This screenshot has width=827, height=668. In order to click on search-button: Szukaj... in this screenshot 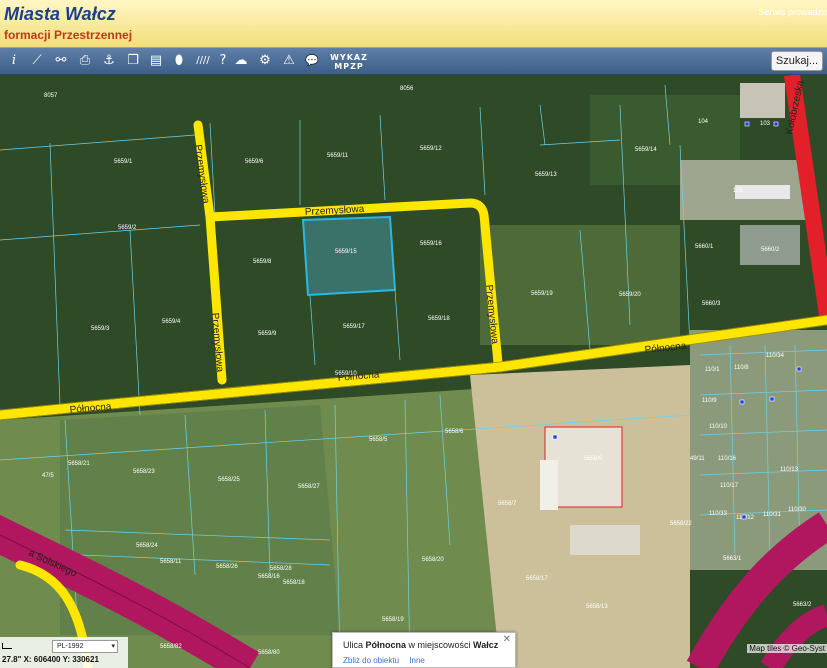, I will do `click(797, 61)`.